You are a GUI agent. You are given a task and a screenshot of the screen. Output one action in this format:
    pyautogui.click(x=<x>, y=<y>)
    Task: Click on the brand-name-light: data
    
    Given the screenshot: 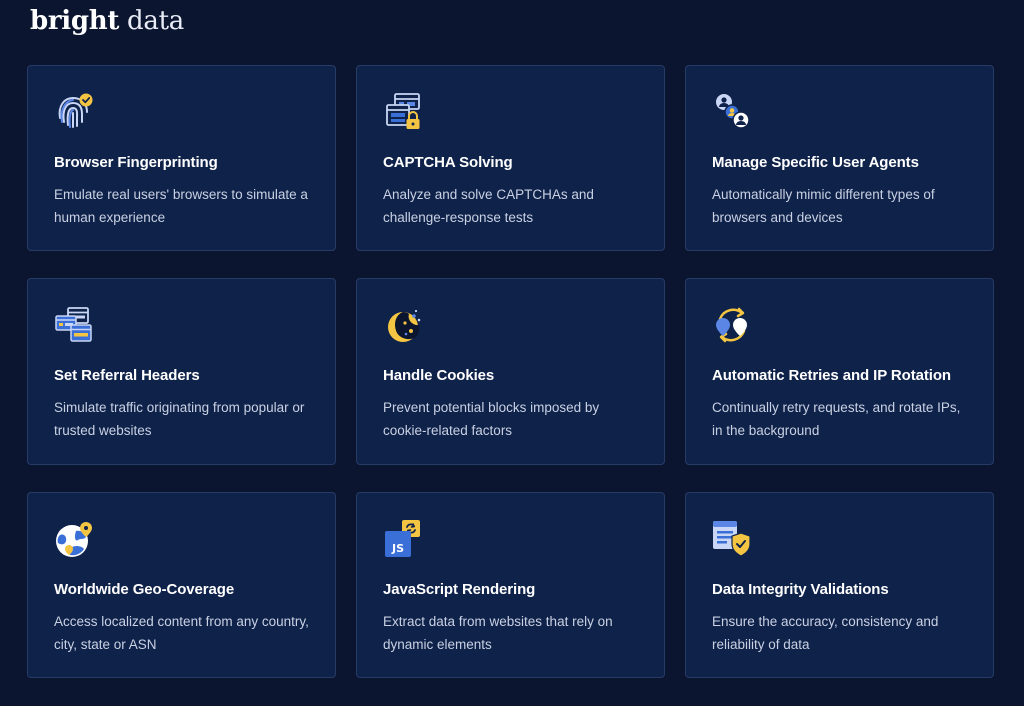 What is the action you would take?
    pyautogui.click(x=155, y=21)
    